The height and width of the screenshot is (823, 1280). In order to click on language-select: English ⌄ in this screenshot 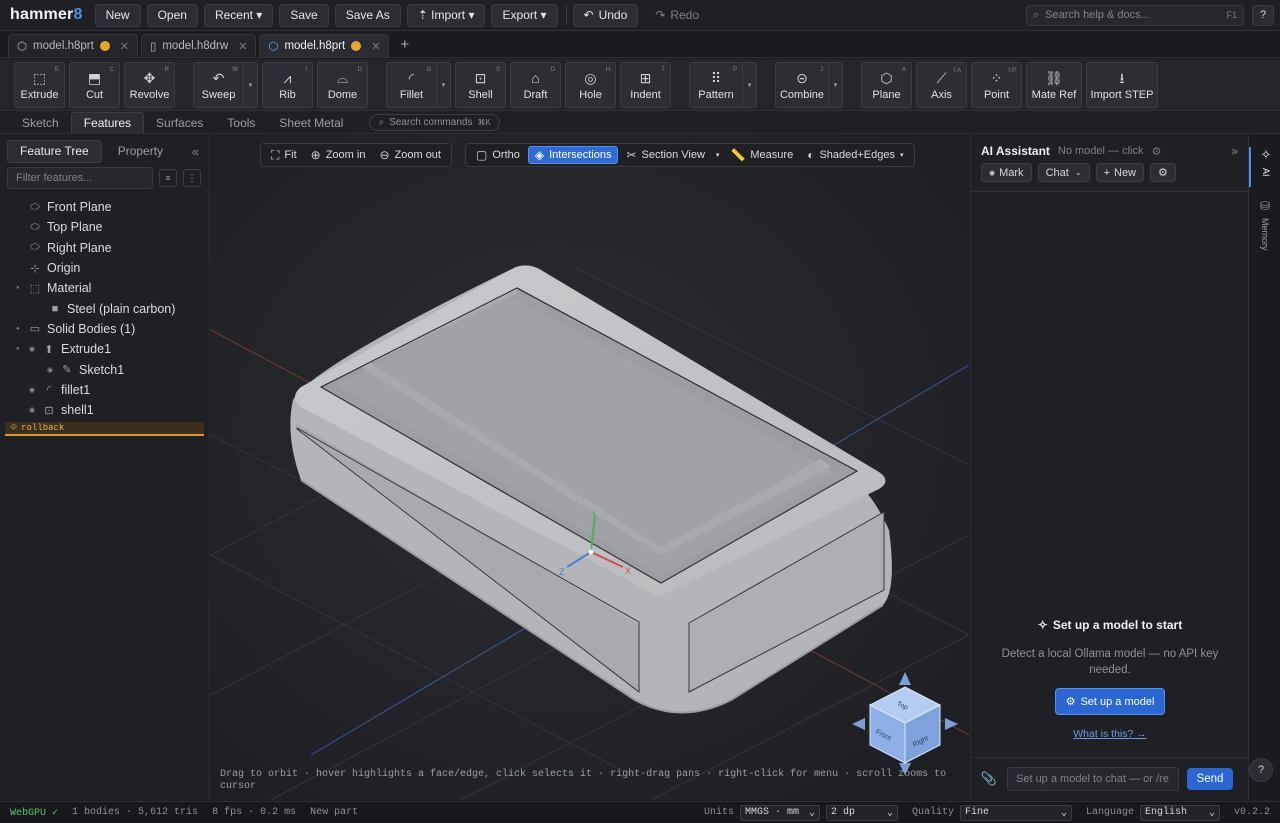, I will do `click(1179, 812)`.